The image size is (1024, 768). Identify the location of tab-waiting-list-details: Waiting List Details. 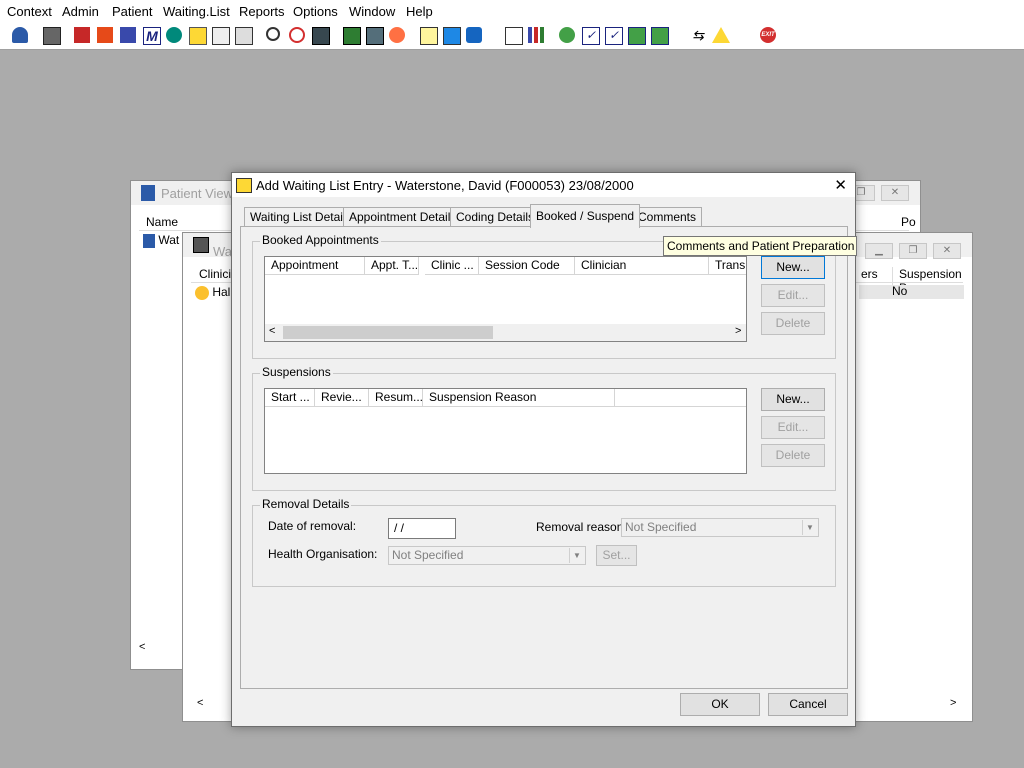
(301, 217).